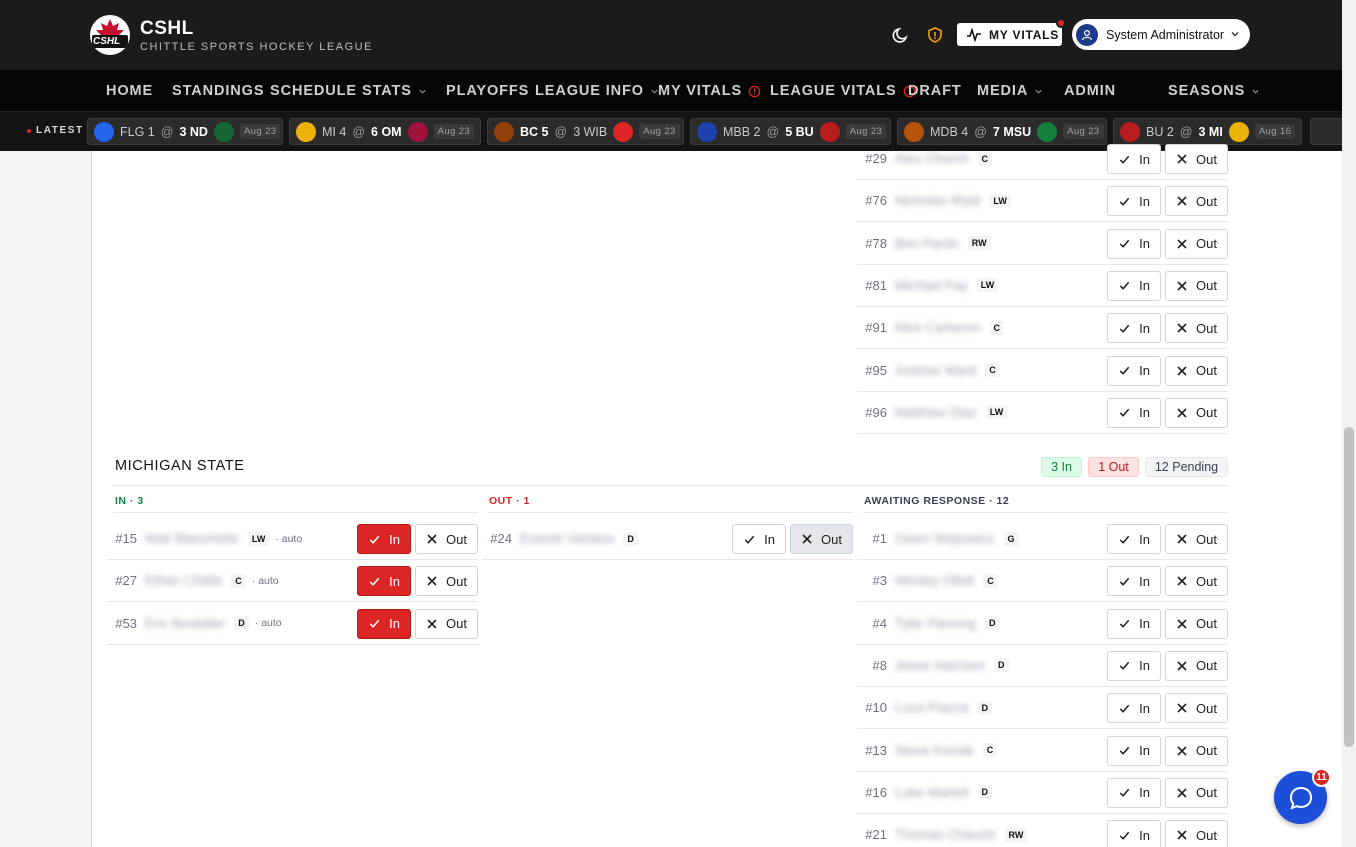  Describe the element at coordinates (1182, 624) in the screenshot. I see `close-icon` at that location.